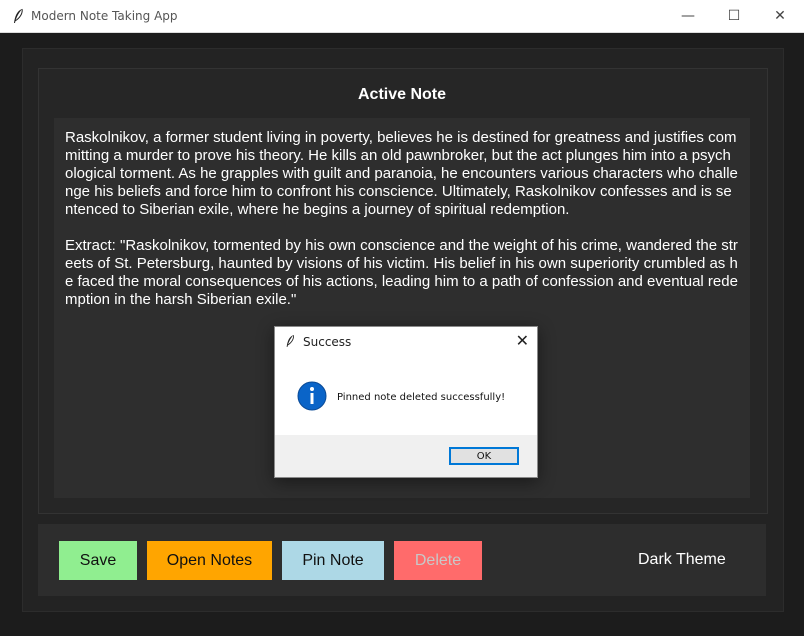  What do you see at coordinates (327, 342) in the screenshot?
I see `dialog-title: Success` at bounding box center [327, 342].